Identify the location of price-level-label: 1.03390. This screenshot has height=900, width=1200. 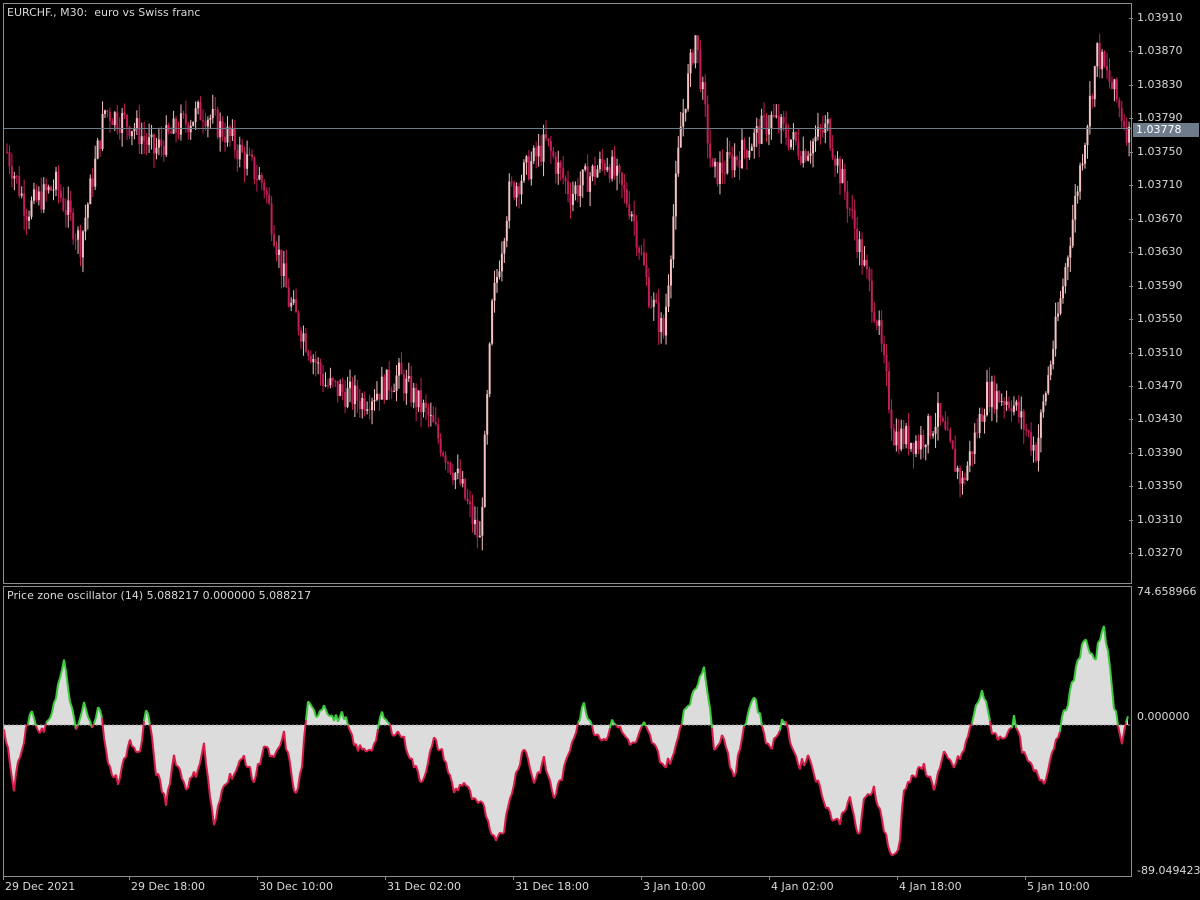
(1160, 452).